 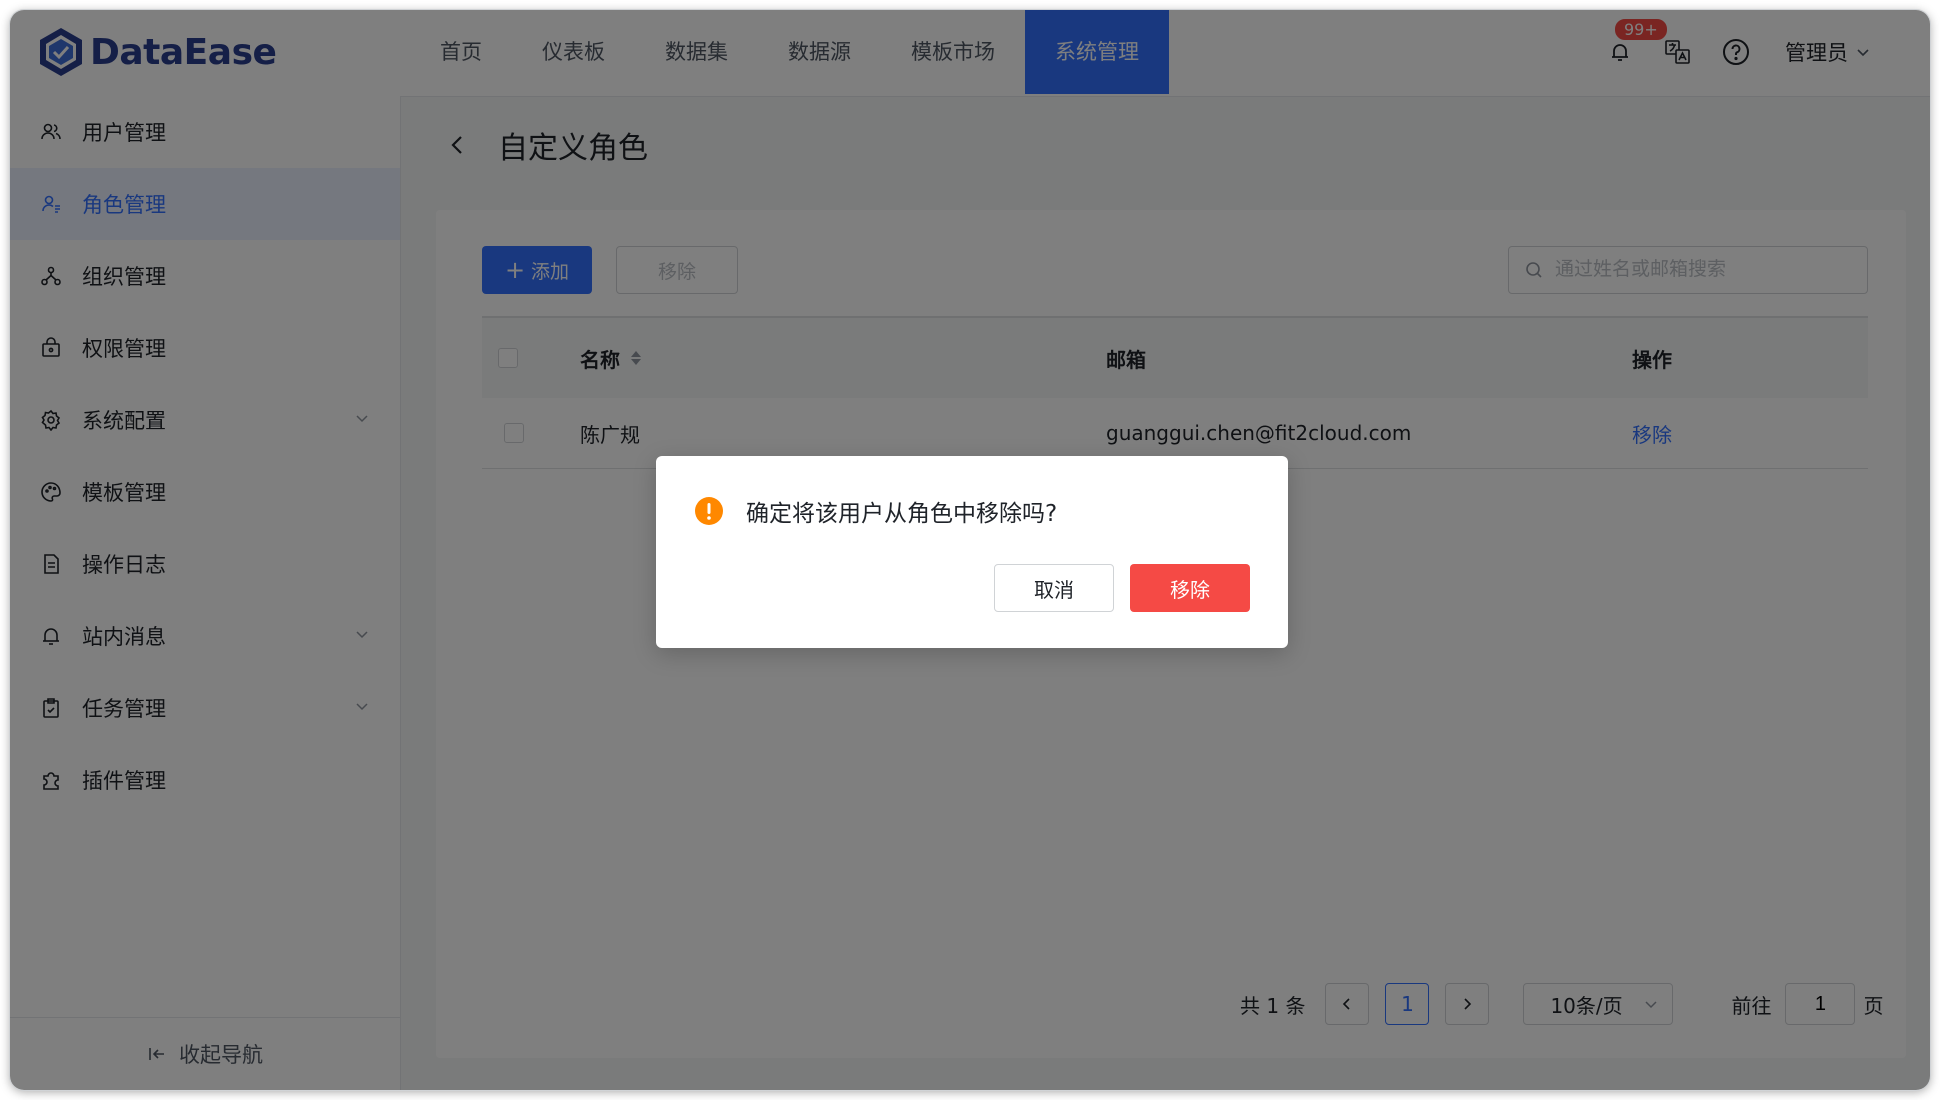 I want to click on dialog-message: 确定将该用户从角色中移除吗?, so click(x=902, y=514).